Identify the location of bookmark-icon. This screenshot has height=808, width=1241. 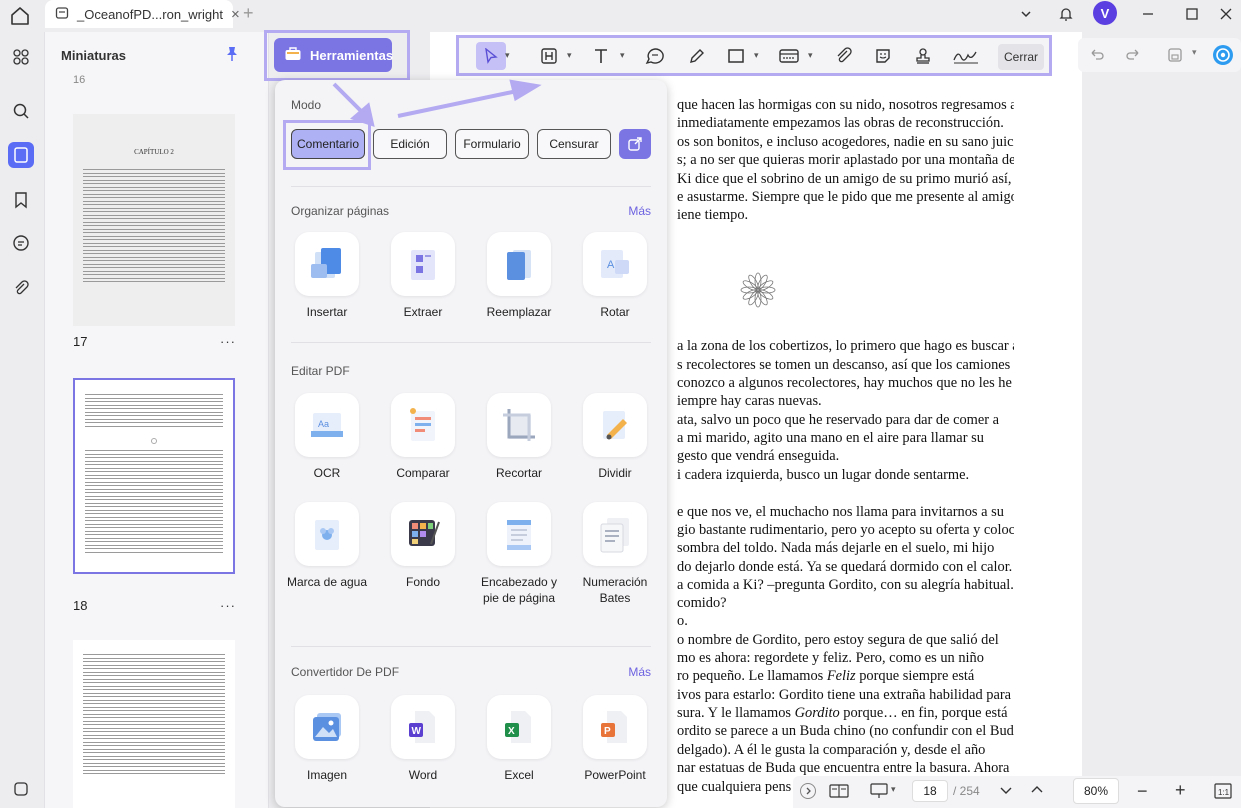
(21, 200).